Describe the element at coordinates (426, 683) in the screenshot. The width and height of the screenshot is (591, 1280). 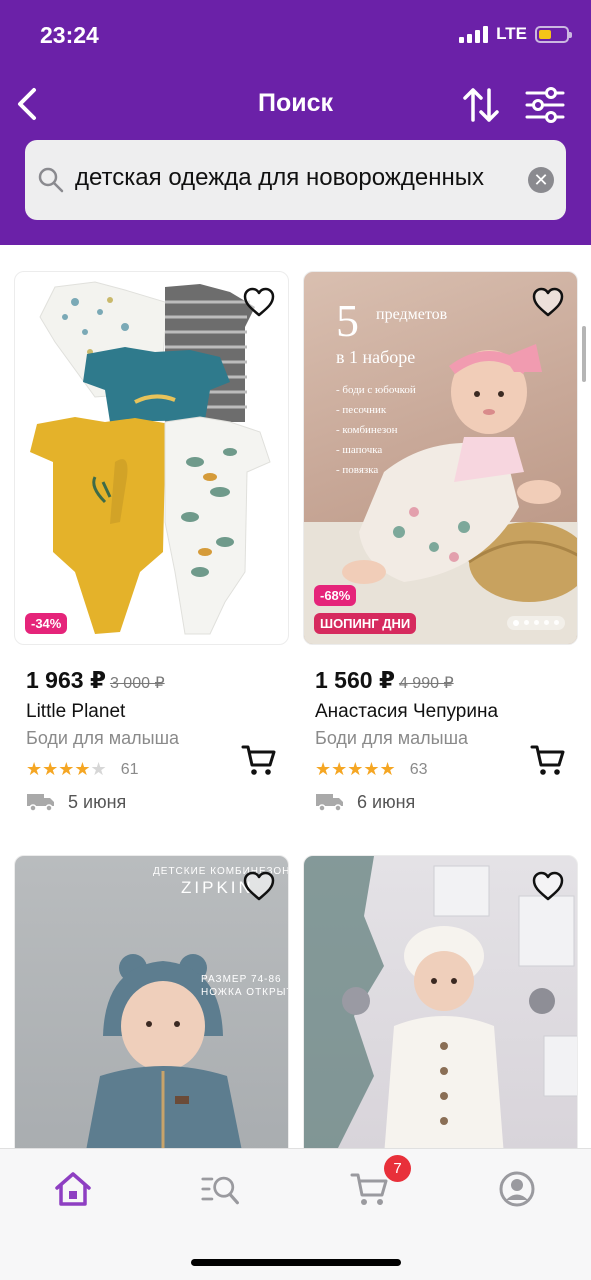
I see `old-price: 4 990 ₽` at that location.